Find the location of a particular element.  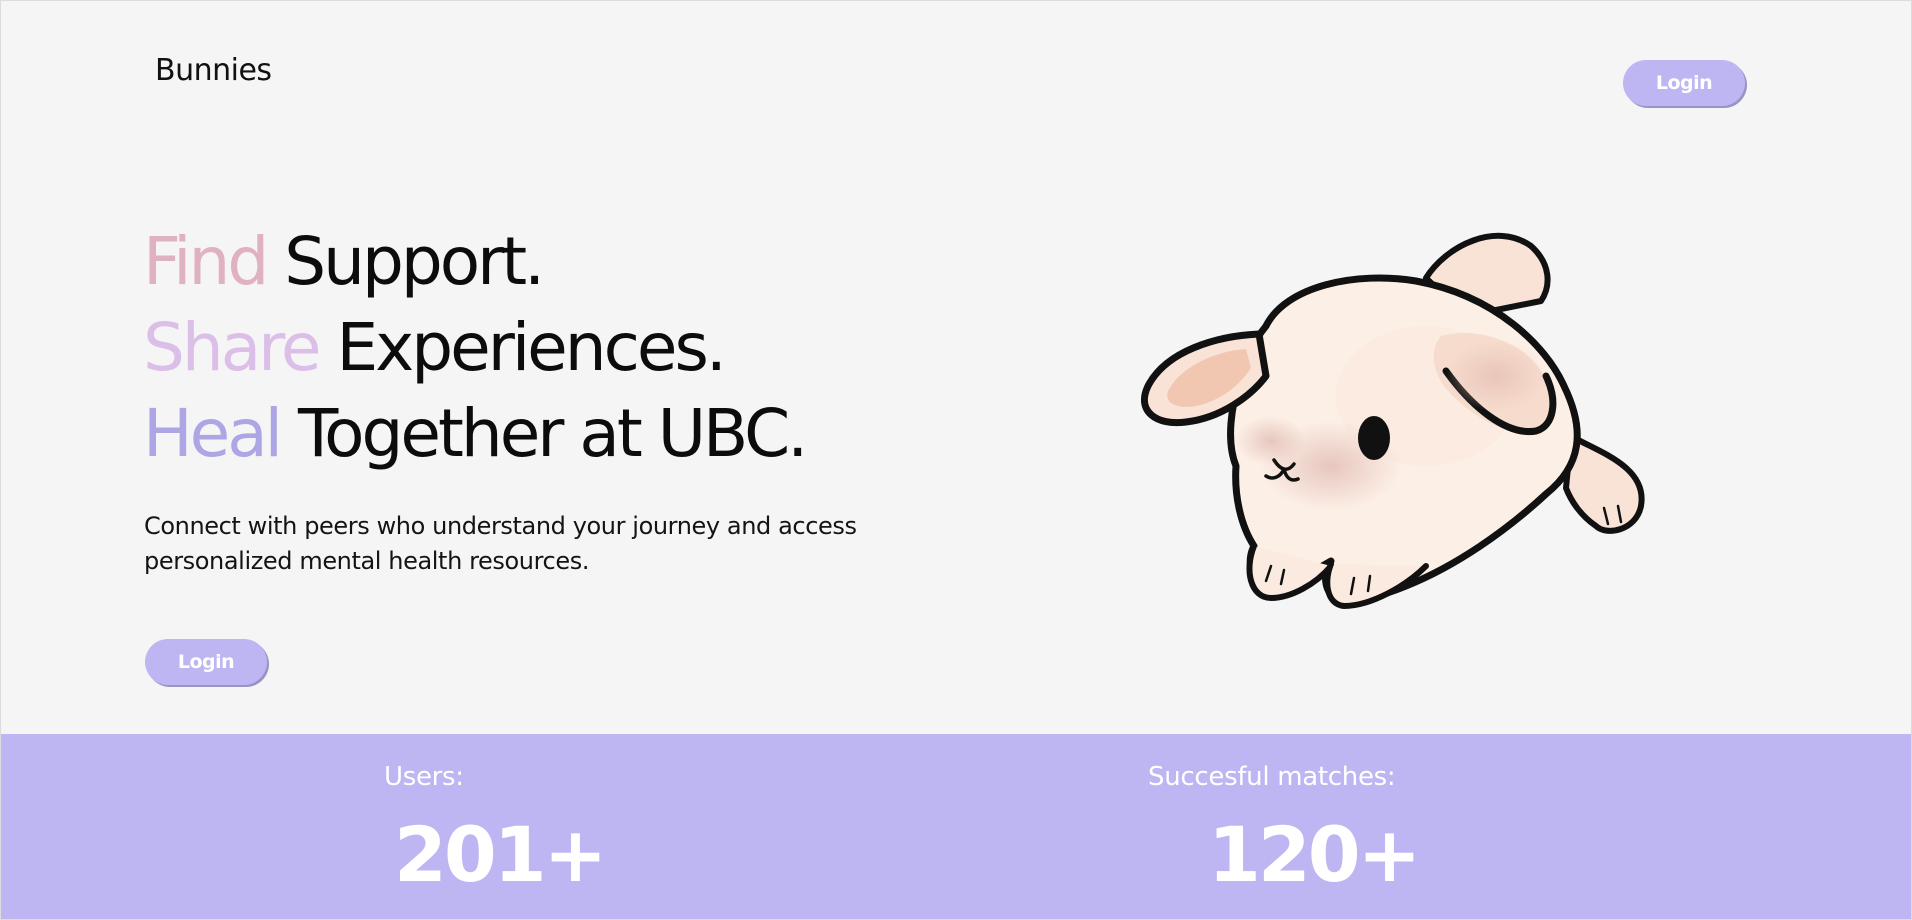

headline-line-1: Find Support. is located at coordinates (474, 262).